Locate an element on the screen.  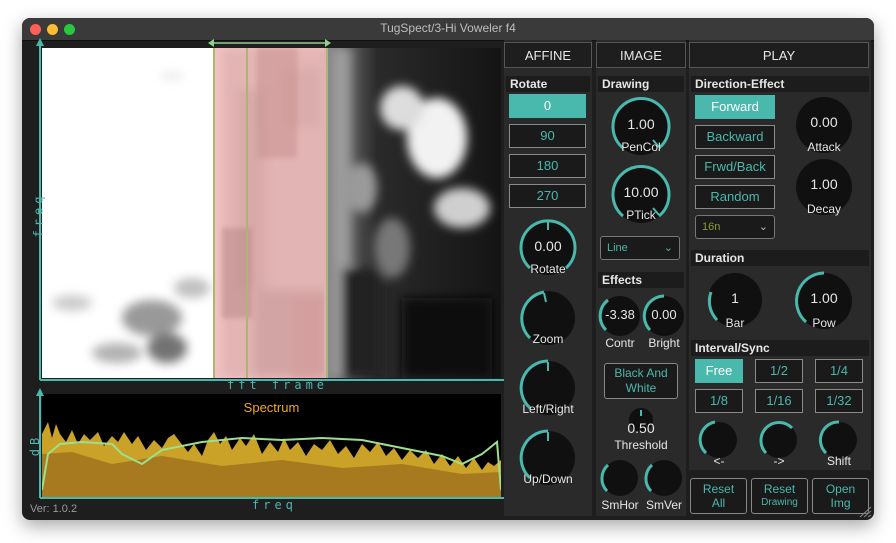
interval-eighth-button: 1/8 is located at coordinates (719, 401).